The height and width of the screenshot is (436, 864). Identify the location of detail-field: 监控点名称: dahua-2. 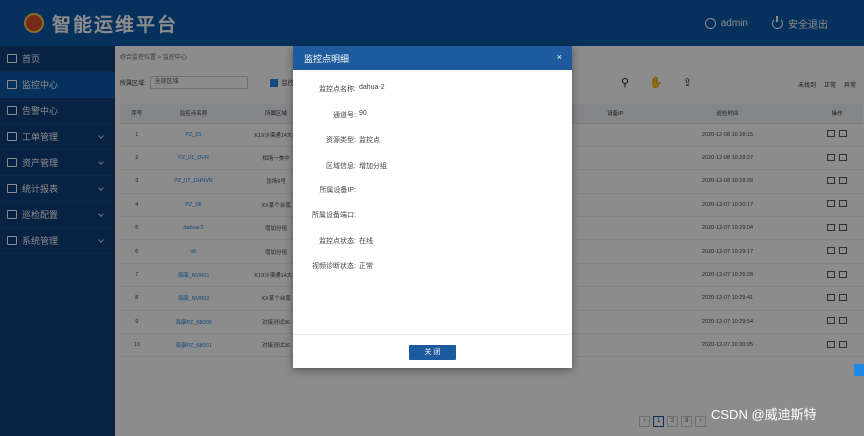
(432, 89).